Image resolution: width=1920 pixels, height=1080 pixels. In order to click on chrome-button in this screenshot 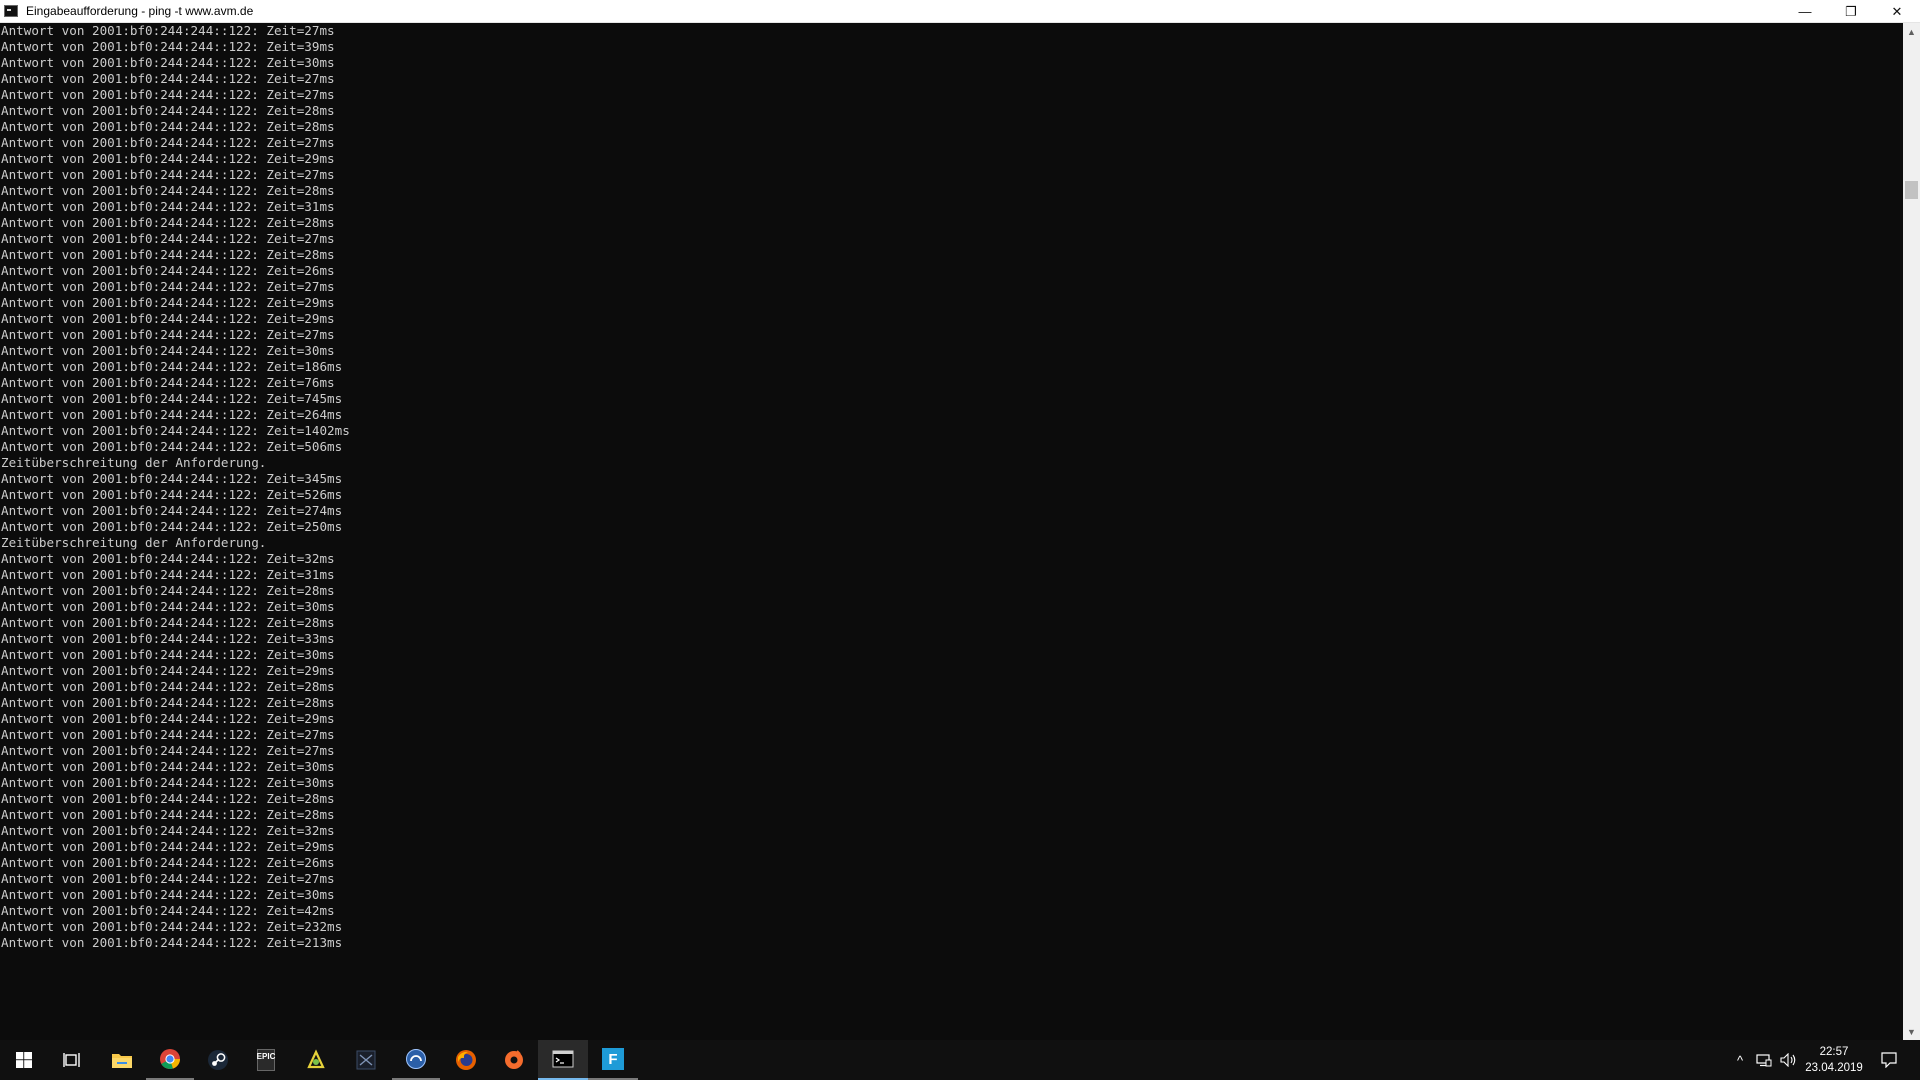, I will do `click(170, 1060)`.